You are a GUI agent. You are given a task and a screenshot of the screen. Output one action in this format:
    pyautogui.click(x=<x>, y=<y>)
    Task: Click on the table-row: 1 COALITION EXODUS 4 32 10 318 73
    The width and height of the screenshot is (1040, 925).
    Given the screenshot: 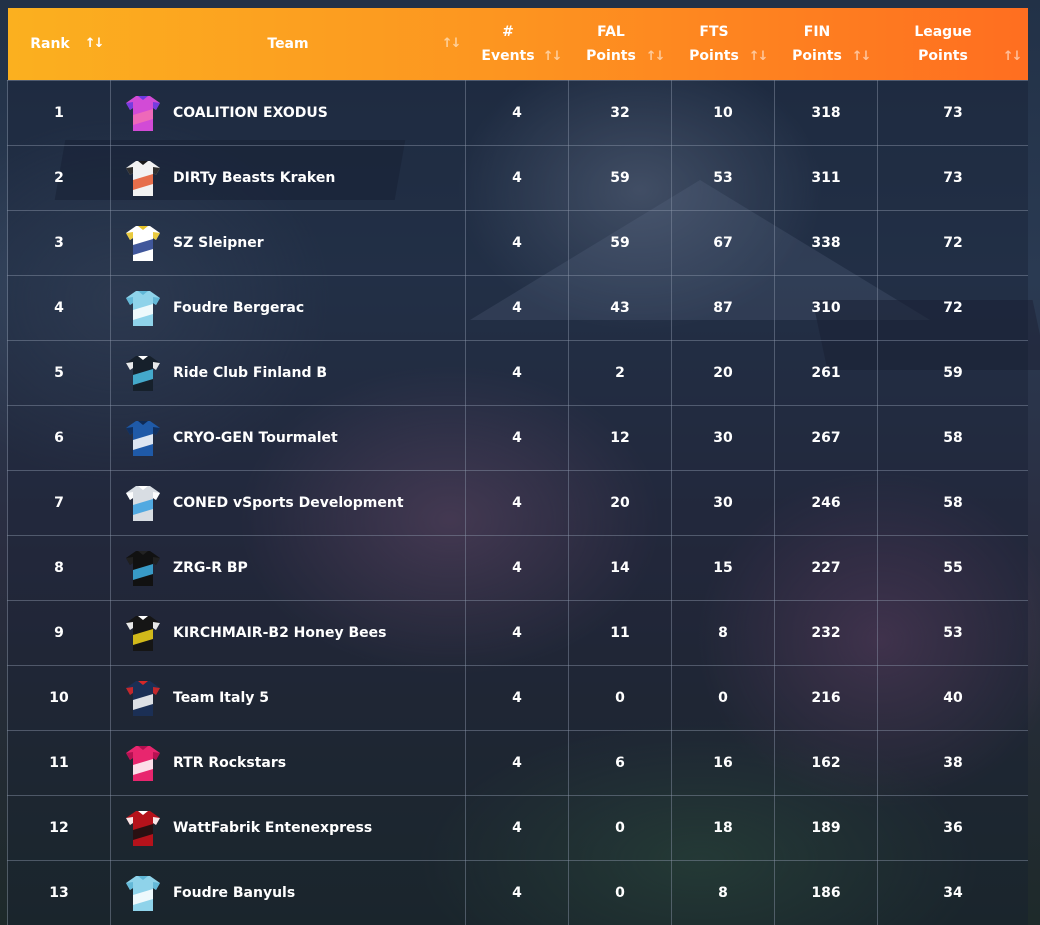 What is the action you would take?
    pyautogui.click(x=517, y=112)
    